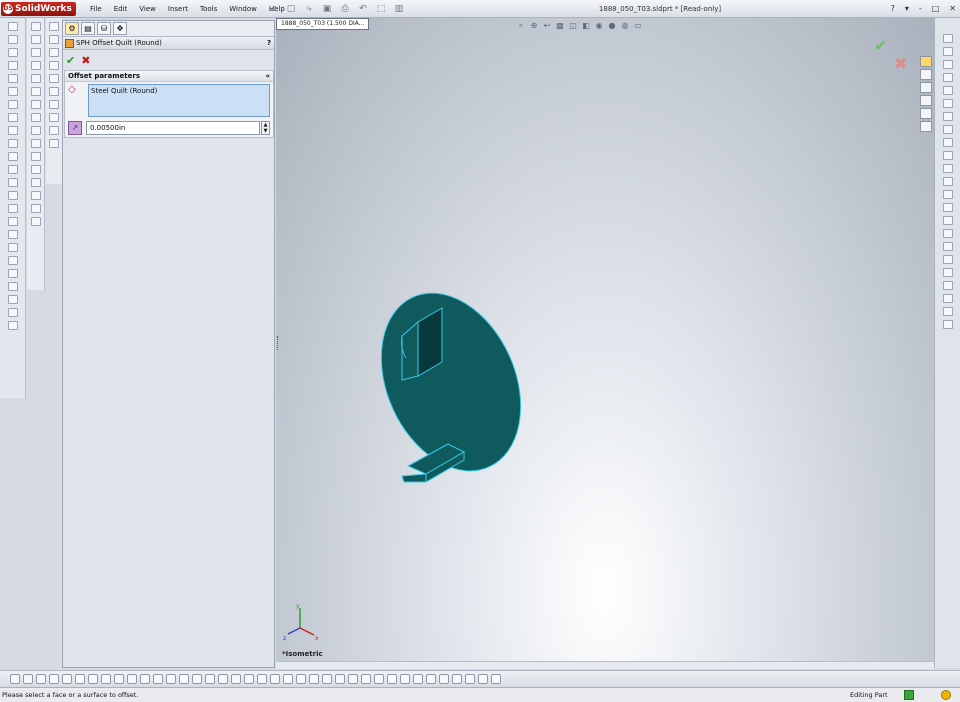 The width and height of the screenshot is (960, 702). What do you see at coordinates (54, 679) in the screenshot?
I see `filter-vertices-icon` at bounding box center [54, 679].